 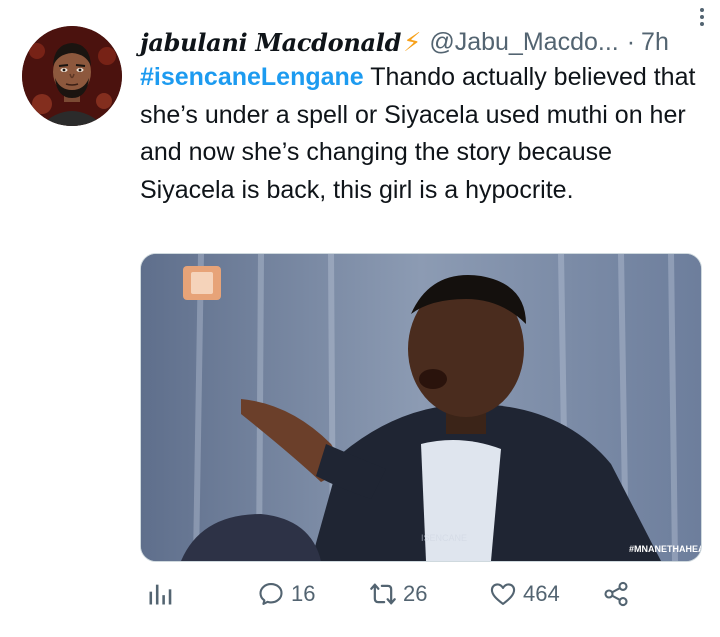 What do you see at coordinates (415, 593) in the screenshot?
I see `retweet-count: 26` at bounding box center [415, 593].